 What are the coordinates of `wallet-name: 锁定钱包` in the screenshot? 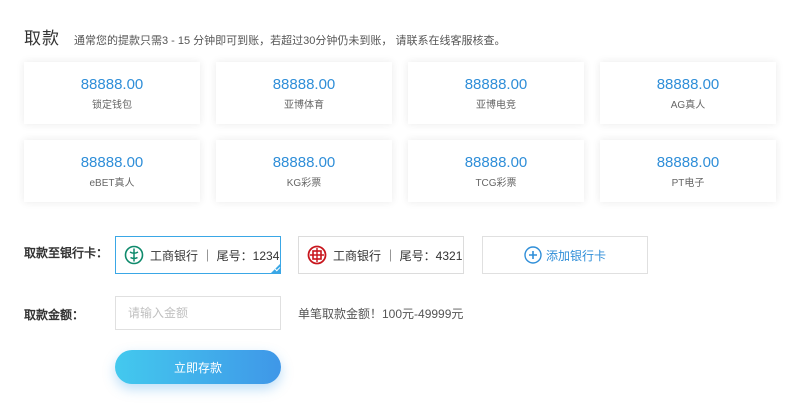 It's located at (112, 105).